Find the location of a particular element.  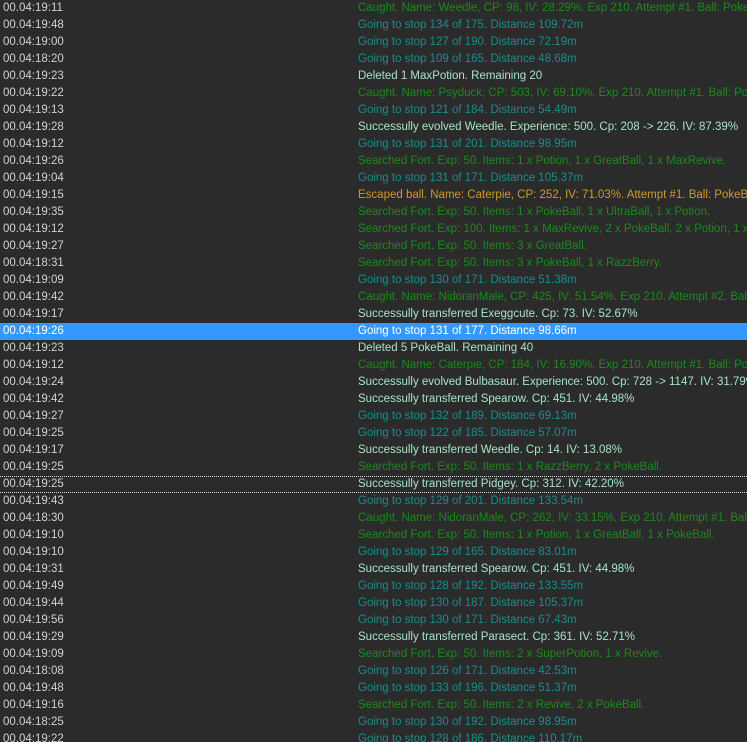

log-timestamp: 00.04:18:08 is located at coordinates (33, 671).